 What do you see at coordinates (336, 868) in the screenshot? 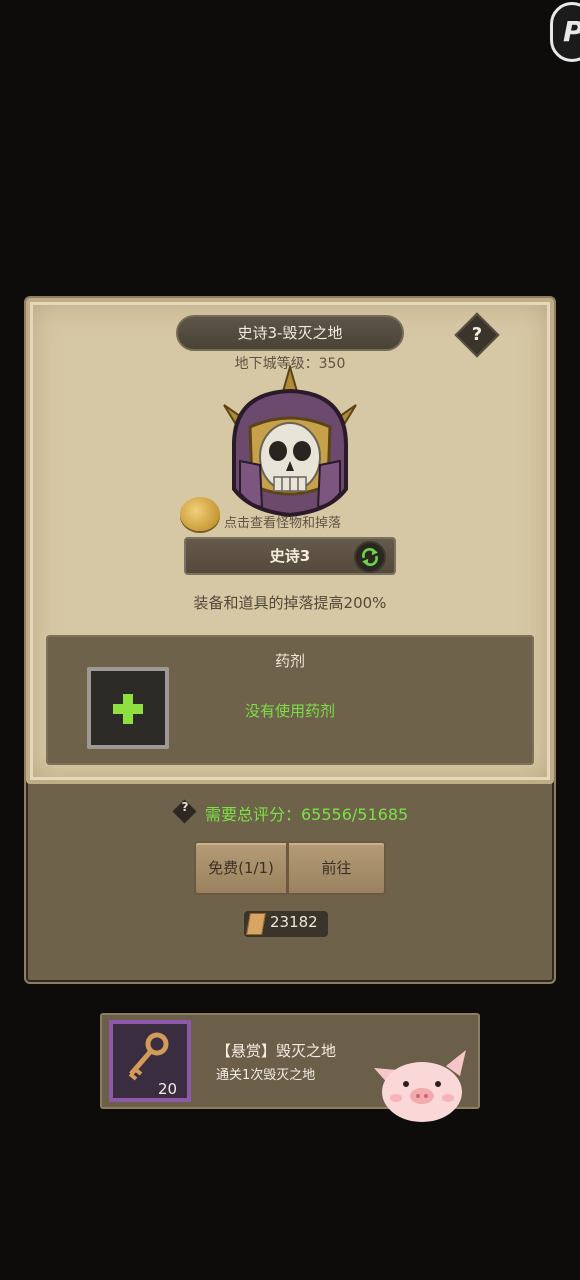
I see `go-button: 前往` at bounding box center [336, 868].